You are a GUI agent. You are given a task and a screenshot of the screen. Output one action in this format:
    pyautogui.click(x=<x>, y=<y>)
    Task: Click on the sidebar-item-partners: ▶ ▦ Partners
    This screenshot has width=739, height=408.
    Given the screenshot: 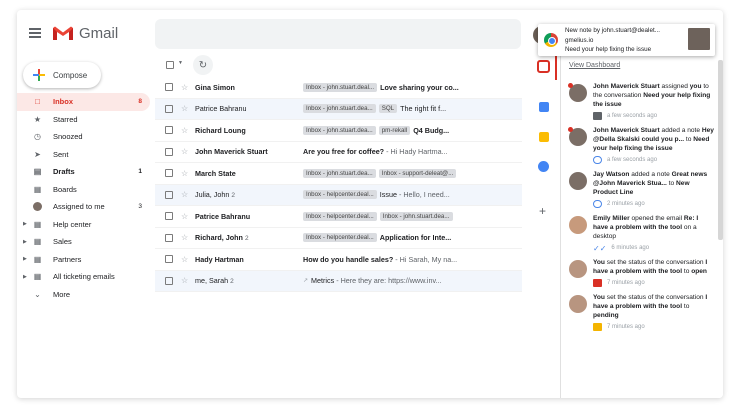 What is the action you would take?
    pyautogui.click(x=83, y=260)
    